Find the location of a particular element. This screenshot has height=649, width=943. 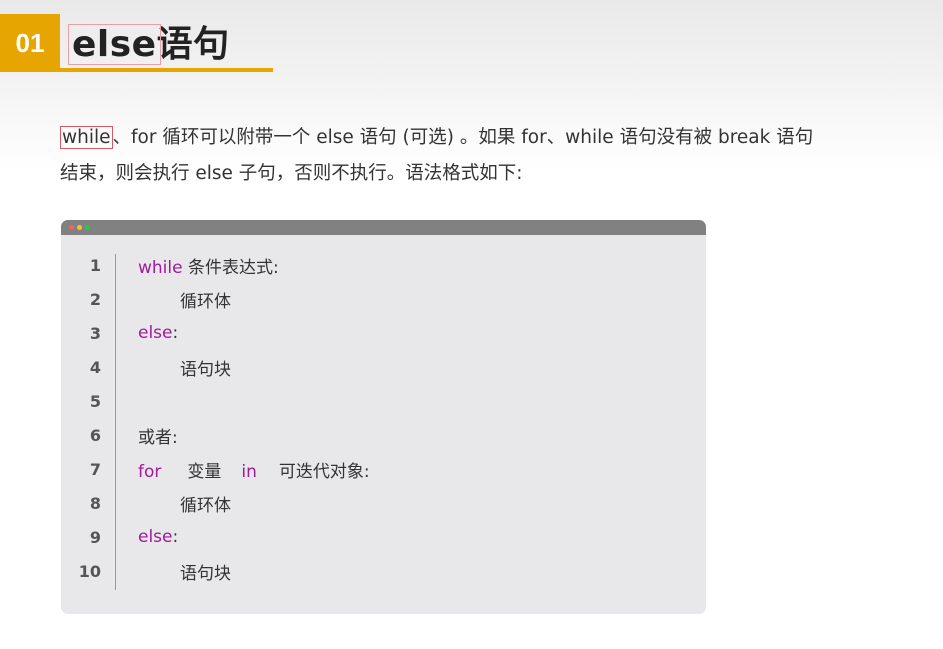

section-title-wrap: else语句 is located at coordinates (149, 41).